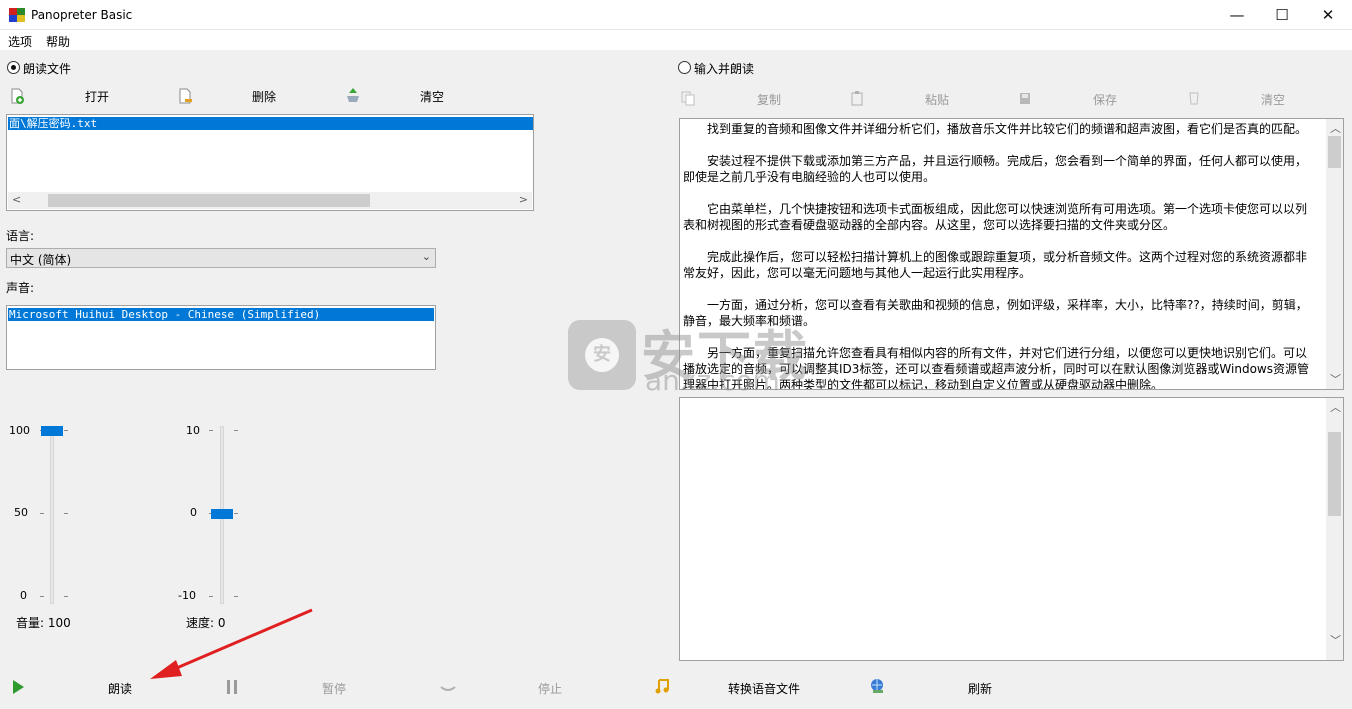 This screenshot has height=709, width=1352. Describe the element at coordinates (222, 514) in the screenshot. I see `speed-slider-thumb` at that location.